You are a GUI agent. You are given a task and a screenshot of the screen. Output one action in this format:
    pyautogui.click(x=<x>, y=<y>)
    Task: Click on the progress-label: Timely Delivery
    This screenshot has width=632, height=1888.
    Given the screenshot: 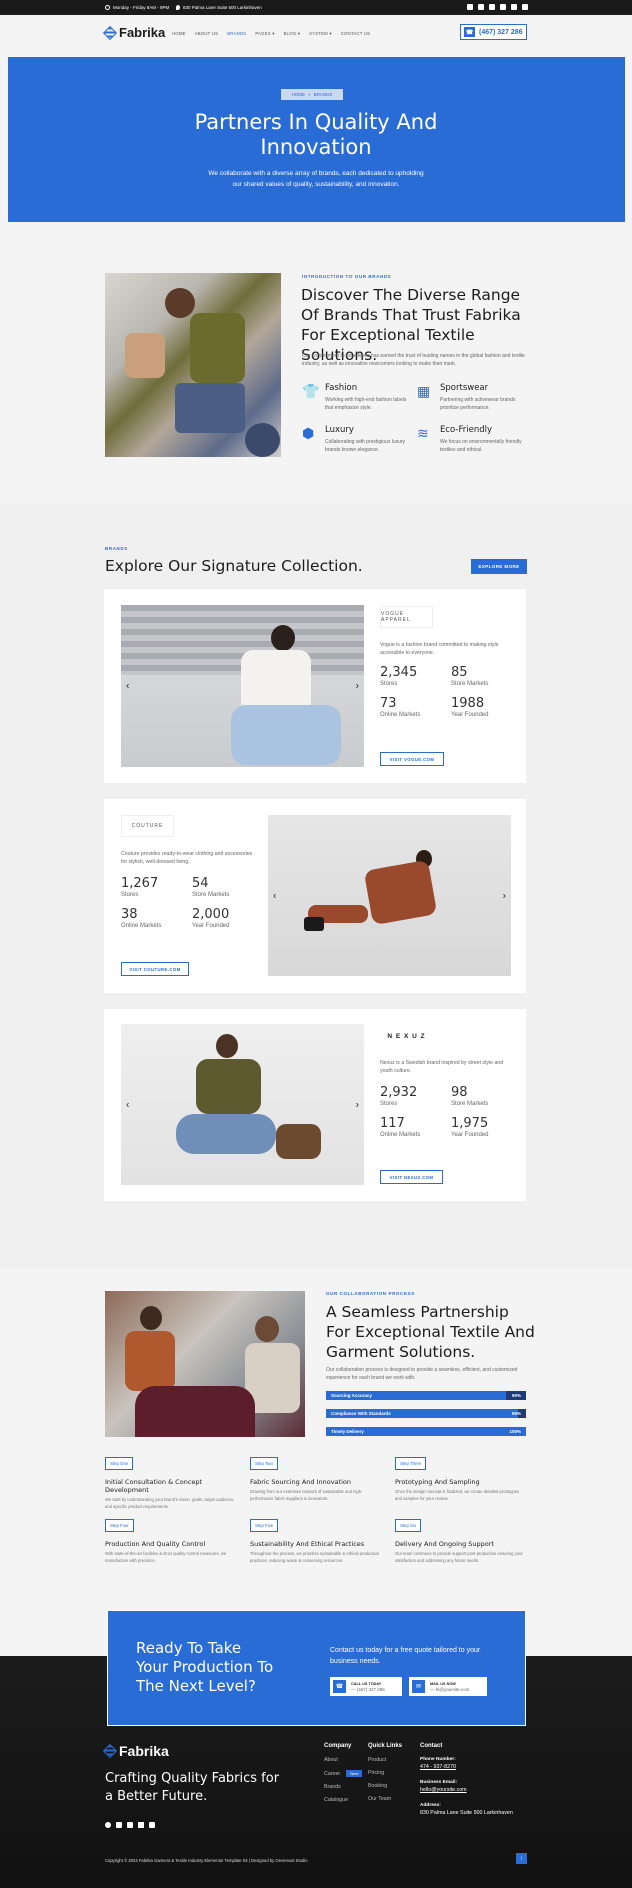 What is the action you would take?
    pyautogui.click(x=347, y=1431)
    